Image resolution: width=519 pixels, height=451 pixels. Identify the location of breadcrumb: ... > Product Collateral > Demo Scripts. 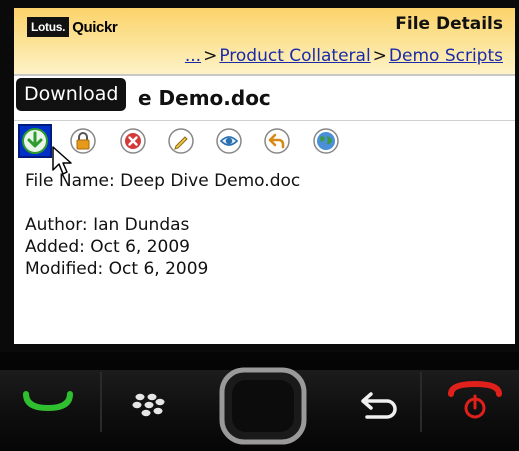
(344, 56).